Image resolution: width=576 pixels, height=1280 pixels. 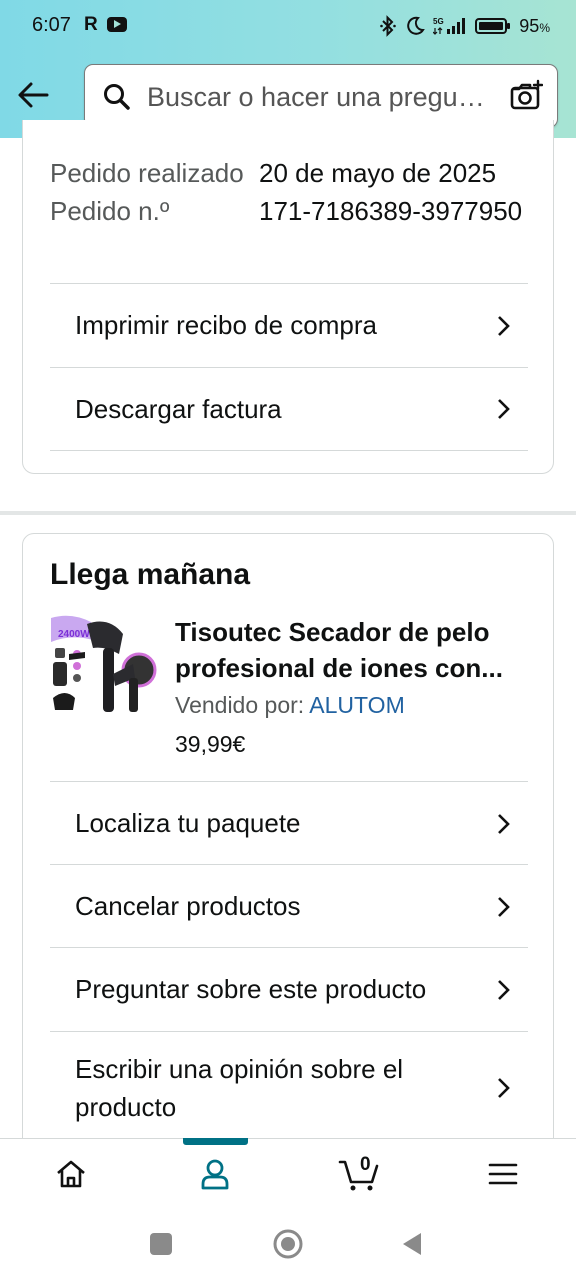 I want to click on back-button, so click(x=33, y=95).